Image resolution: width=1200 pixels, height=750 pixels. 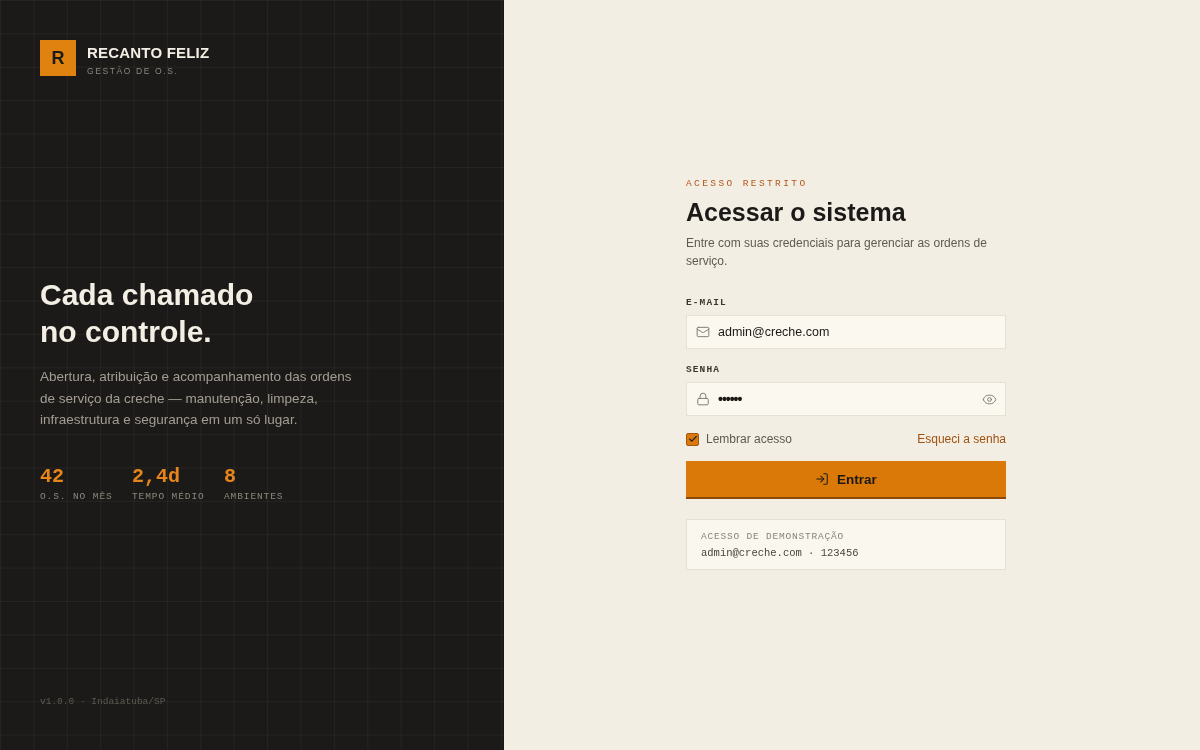 What do you see at coordinates (846, 332) in the screenshot?
I see `email-field: admin@creche.com` at bounding box center [846, 332].